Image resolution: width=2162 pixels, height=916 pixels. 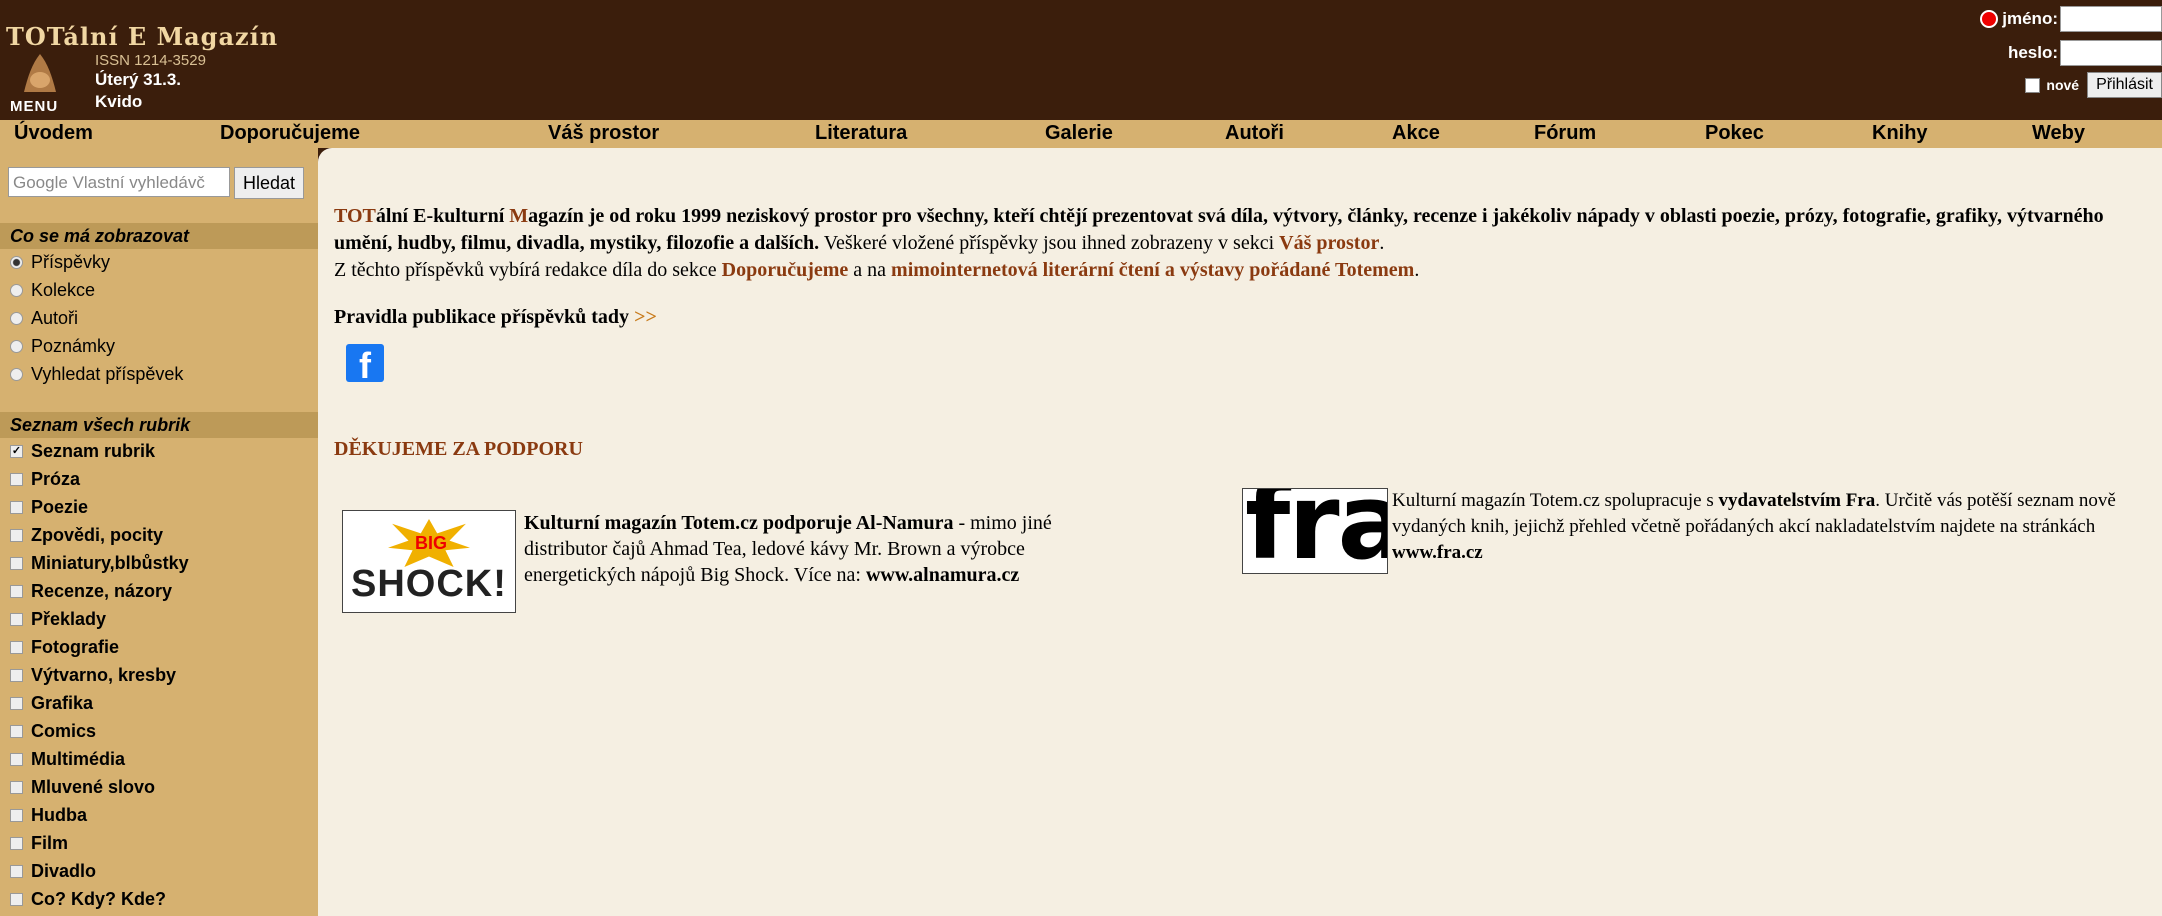 I want to click on nav-forum: Fórum, so click(x=1565, y=133).